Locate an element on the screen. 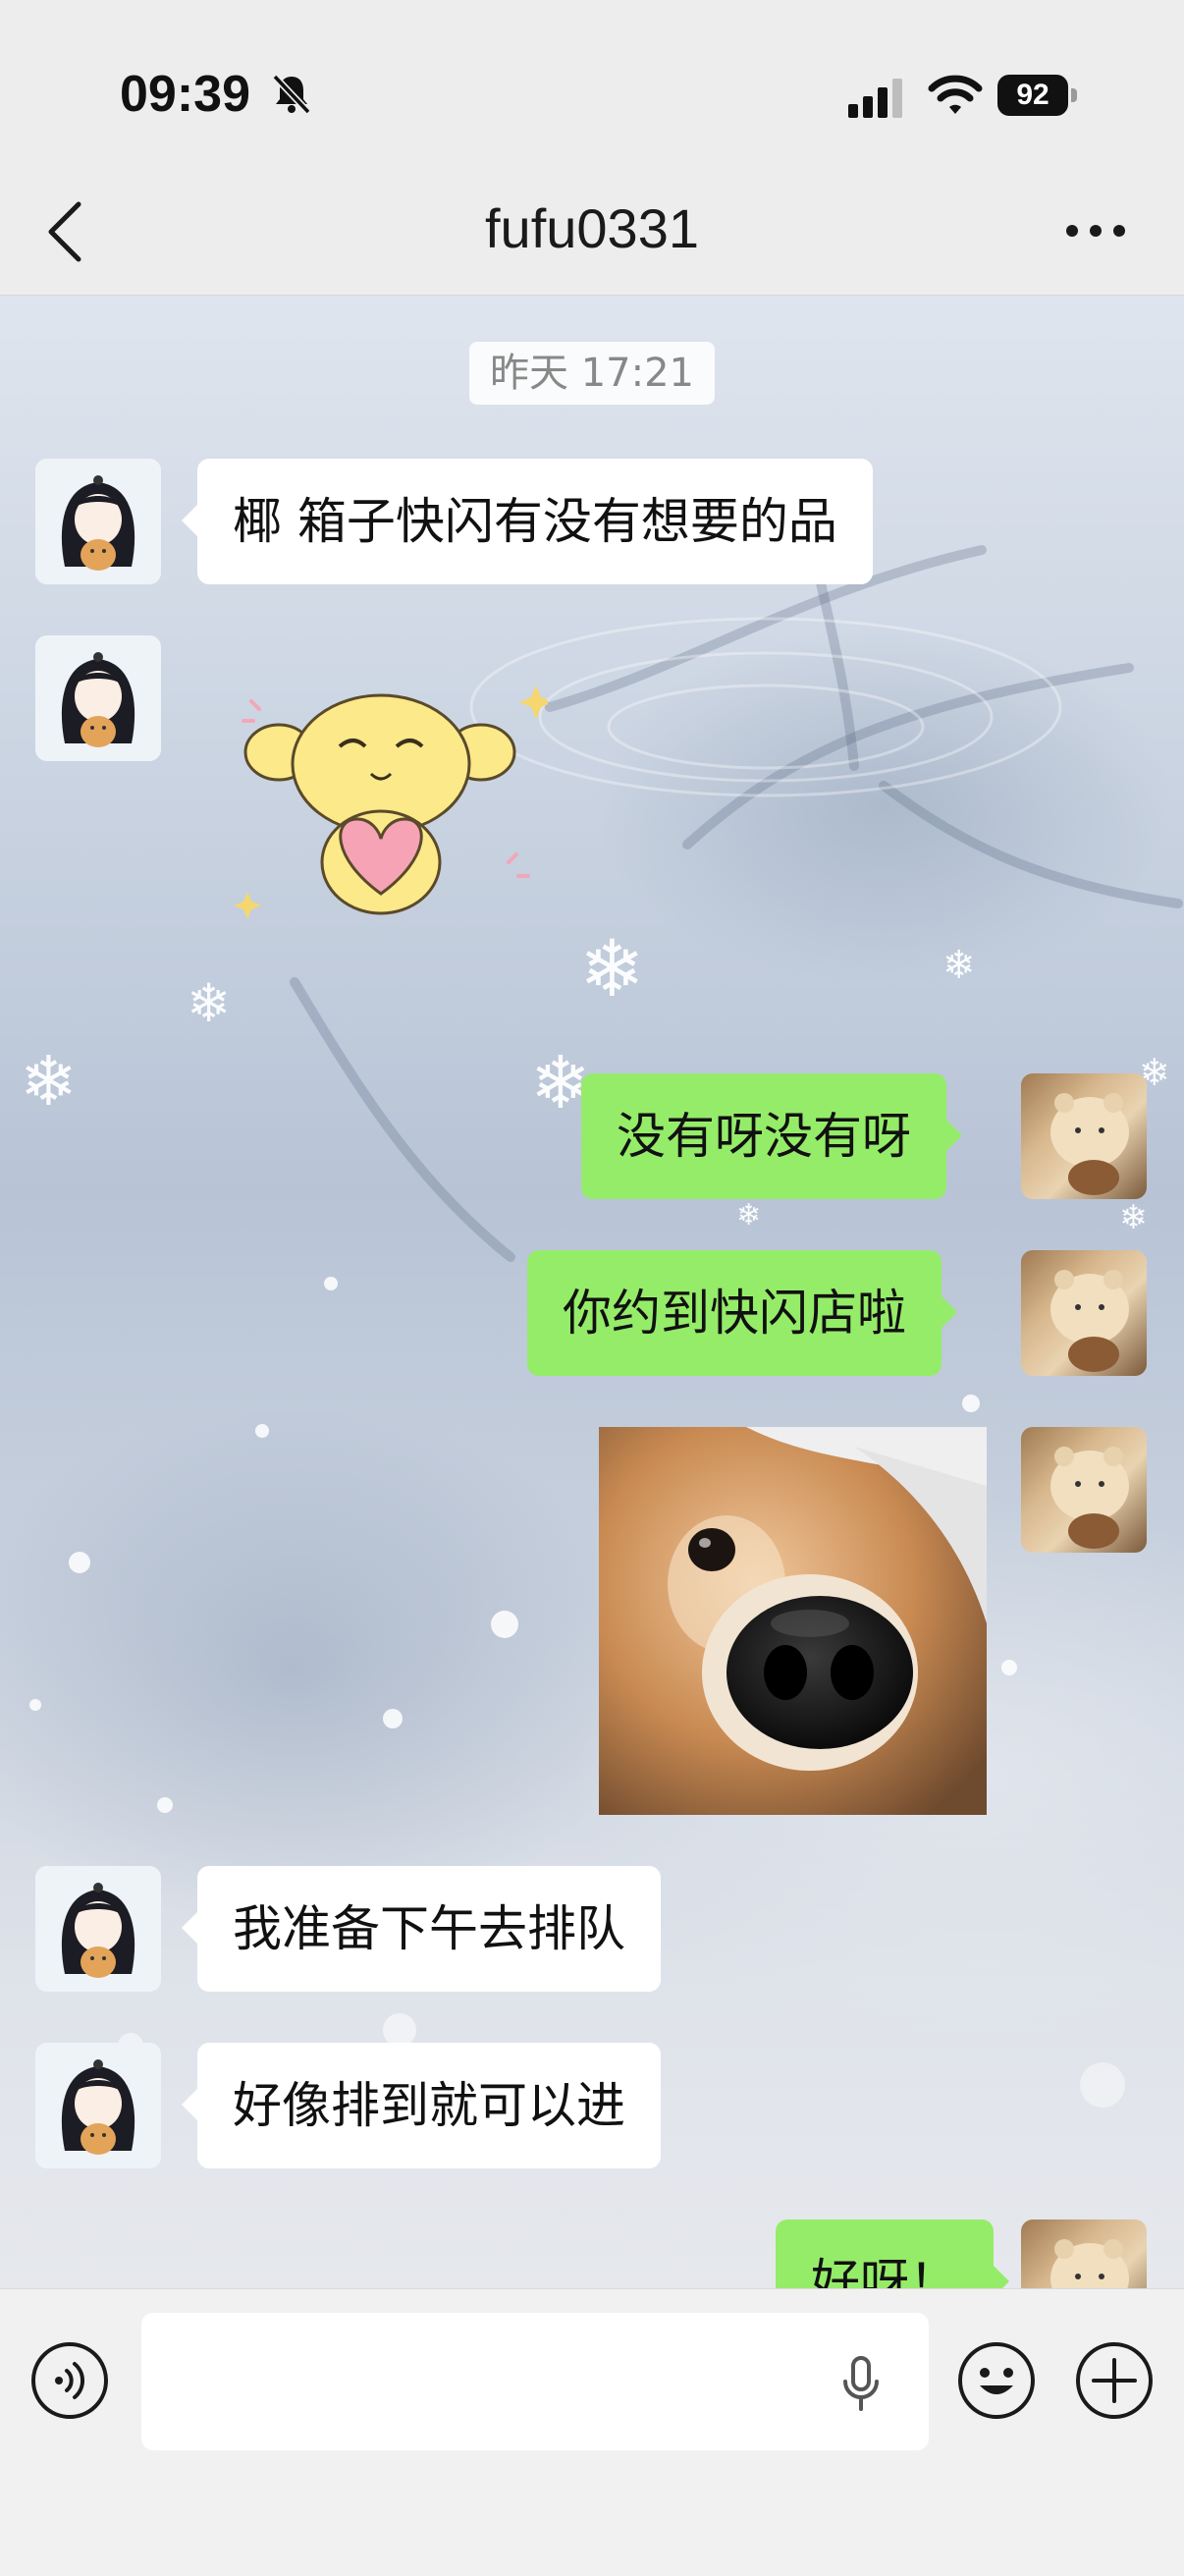  message-bubble-outgoing: 你约到快闪店啦 is located at coordinates (742, 1313).